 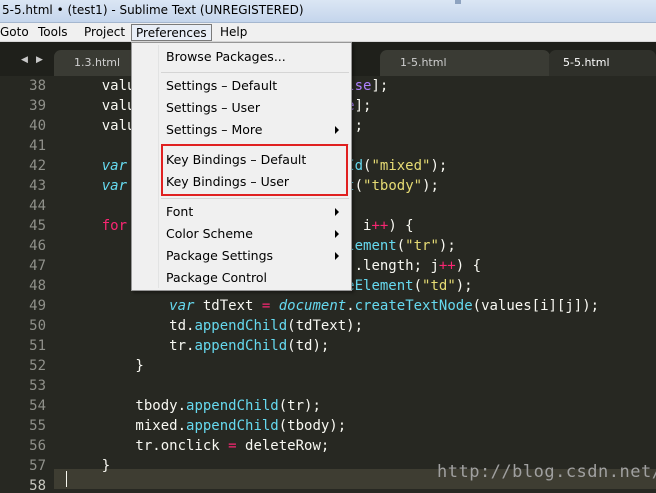 What do you see at coordinates (422, 246) in the screenshot?
I see `code-token: "tr"` at bounding box center [422, 246].